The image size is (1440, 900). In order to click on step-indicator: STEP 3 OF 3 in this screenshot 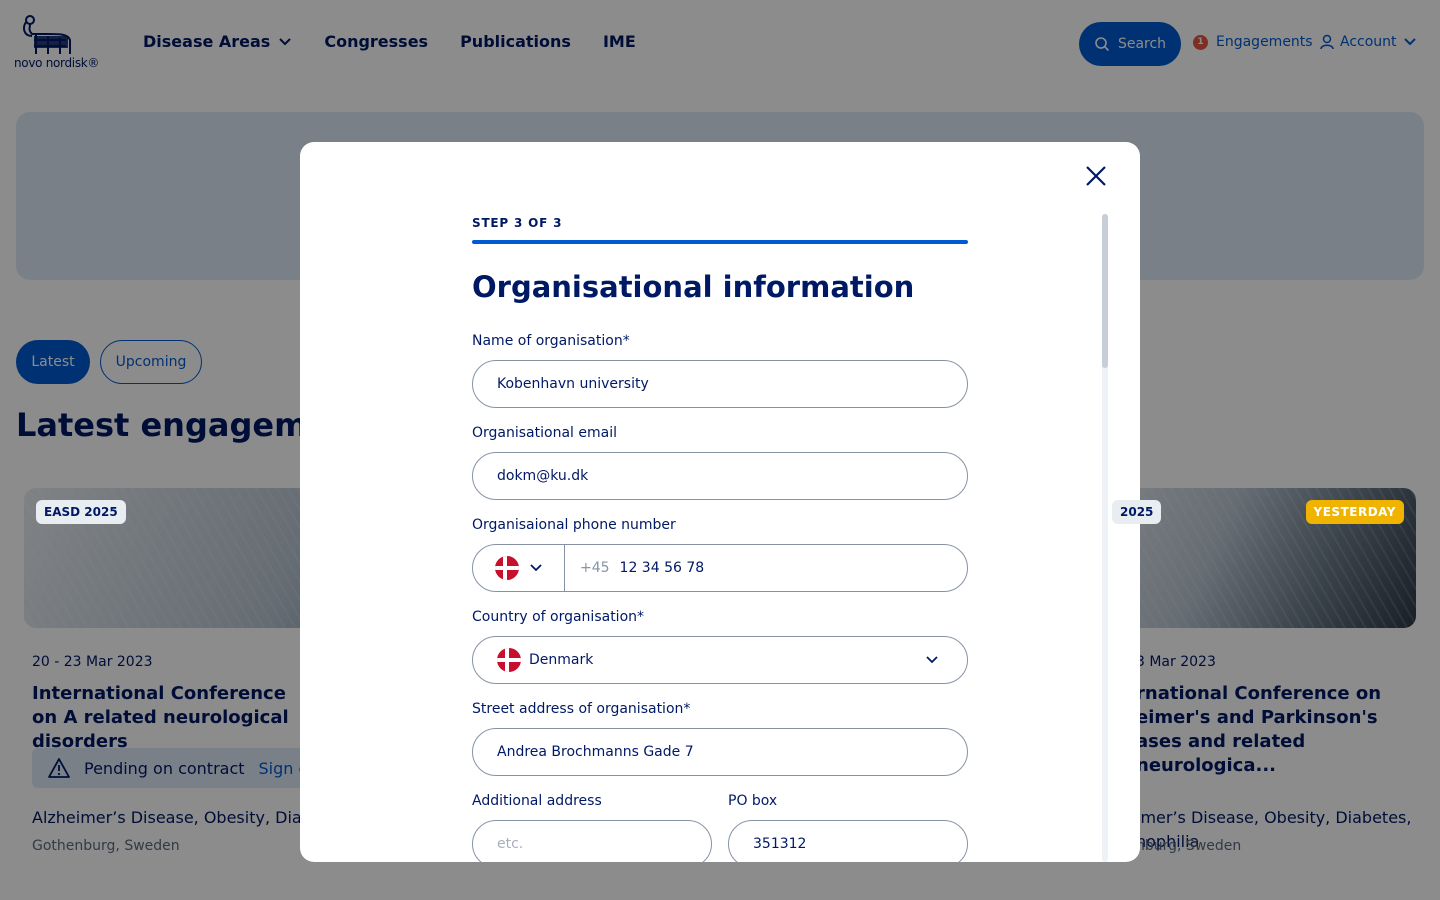, I will do `click(517, 223)`.